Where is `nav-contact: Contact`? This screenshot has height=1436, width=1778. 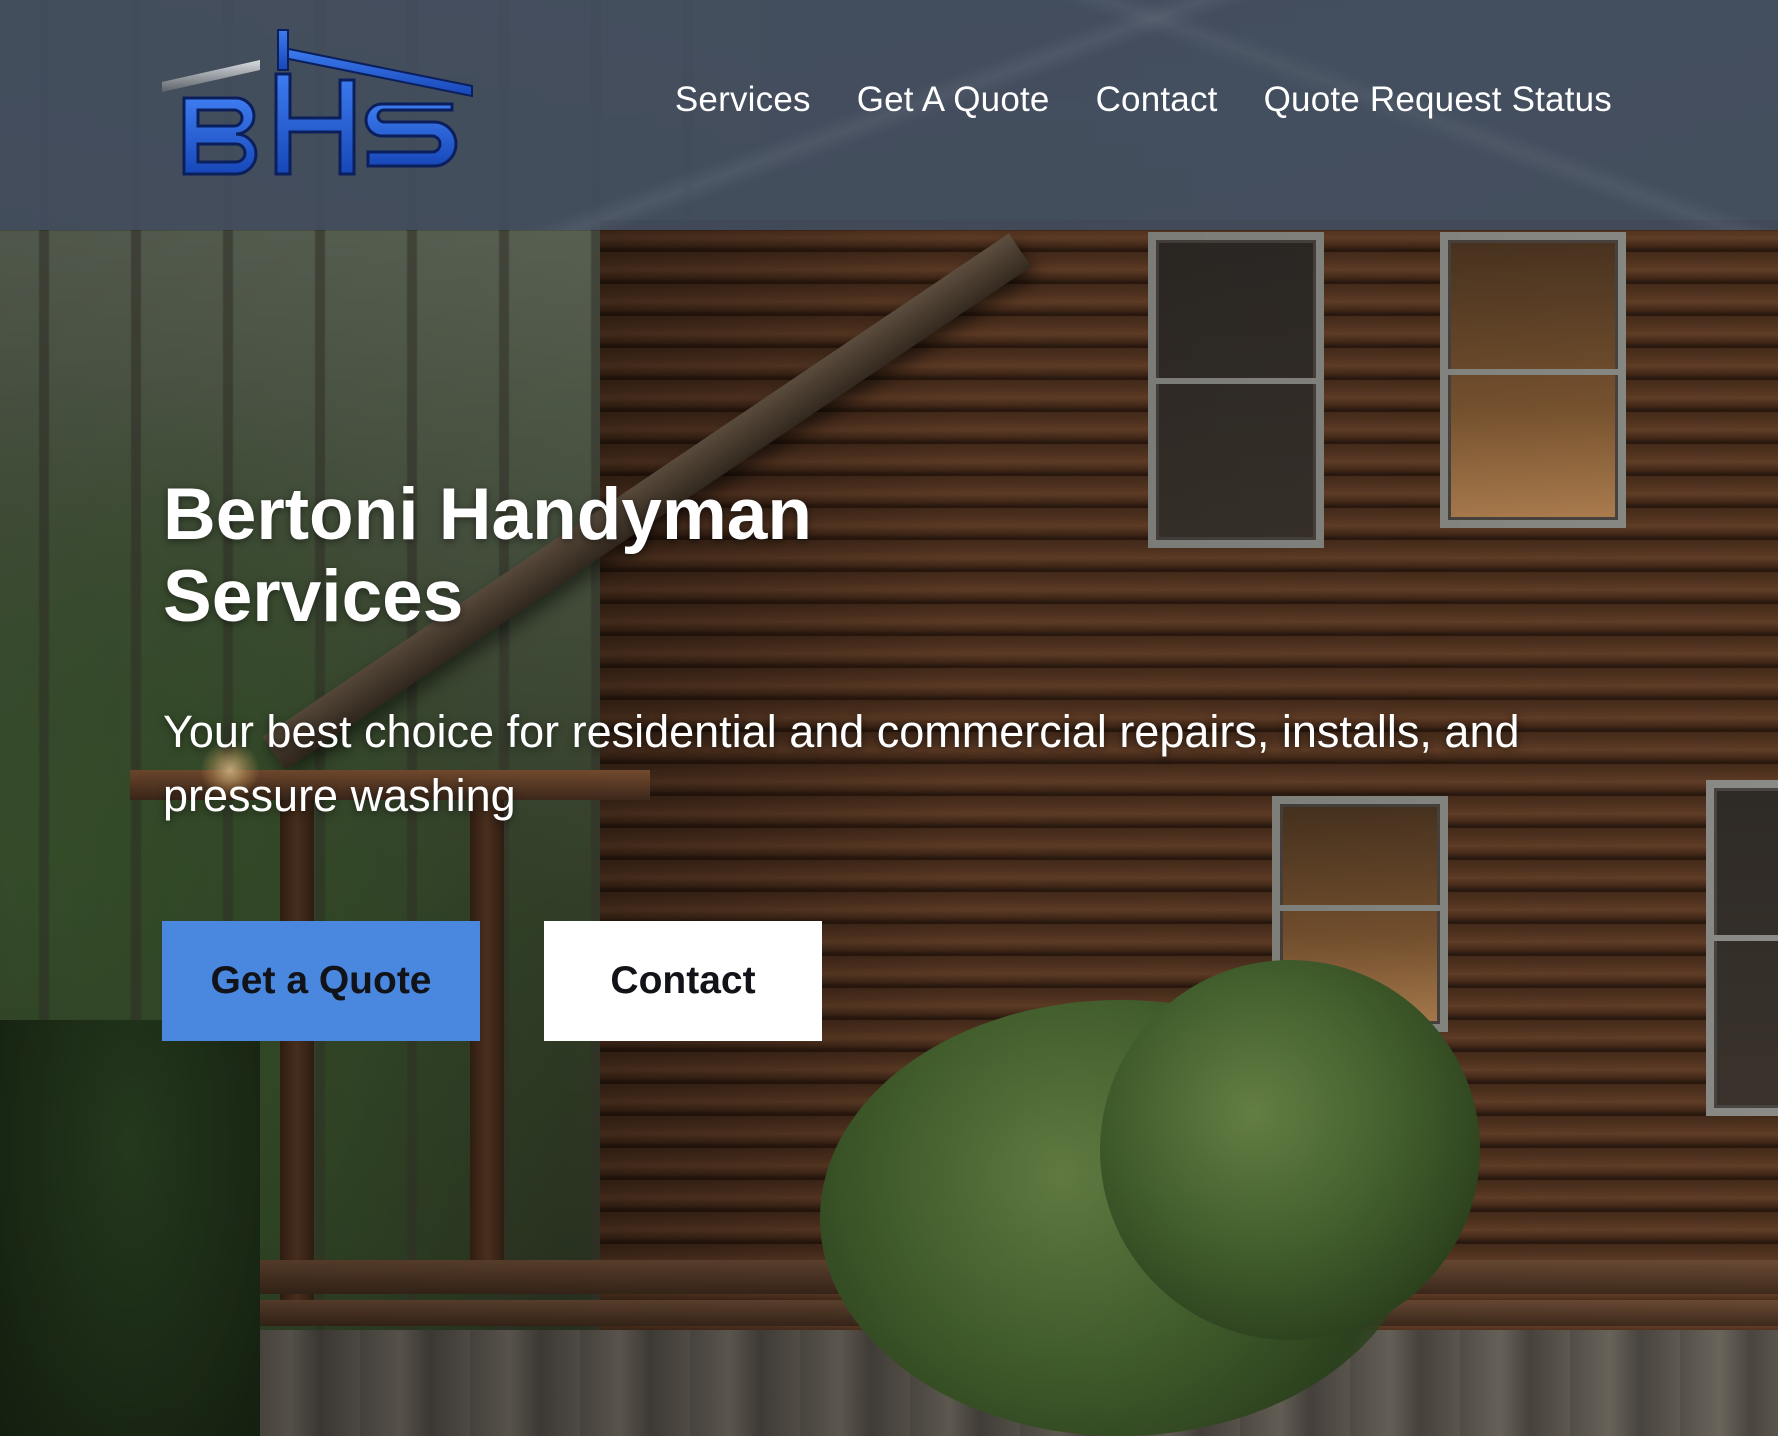 nav-contact: Contact is located at coordinates (1157, 100).